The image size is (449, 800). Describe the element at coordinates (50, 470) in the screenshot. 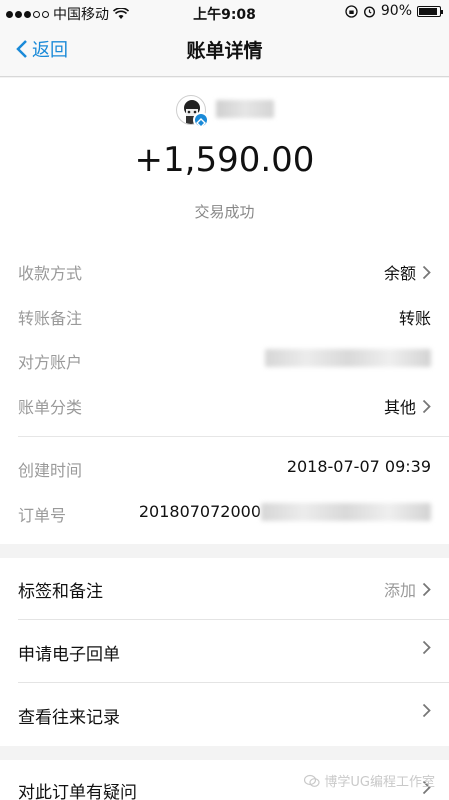

I see `row-label: 创建时间` at that location.